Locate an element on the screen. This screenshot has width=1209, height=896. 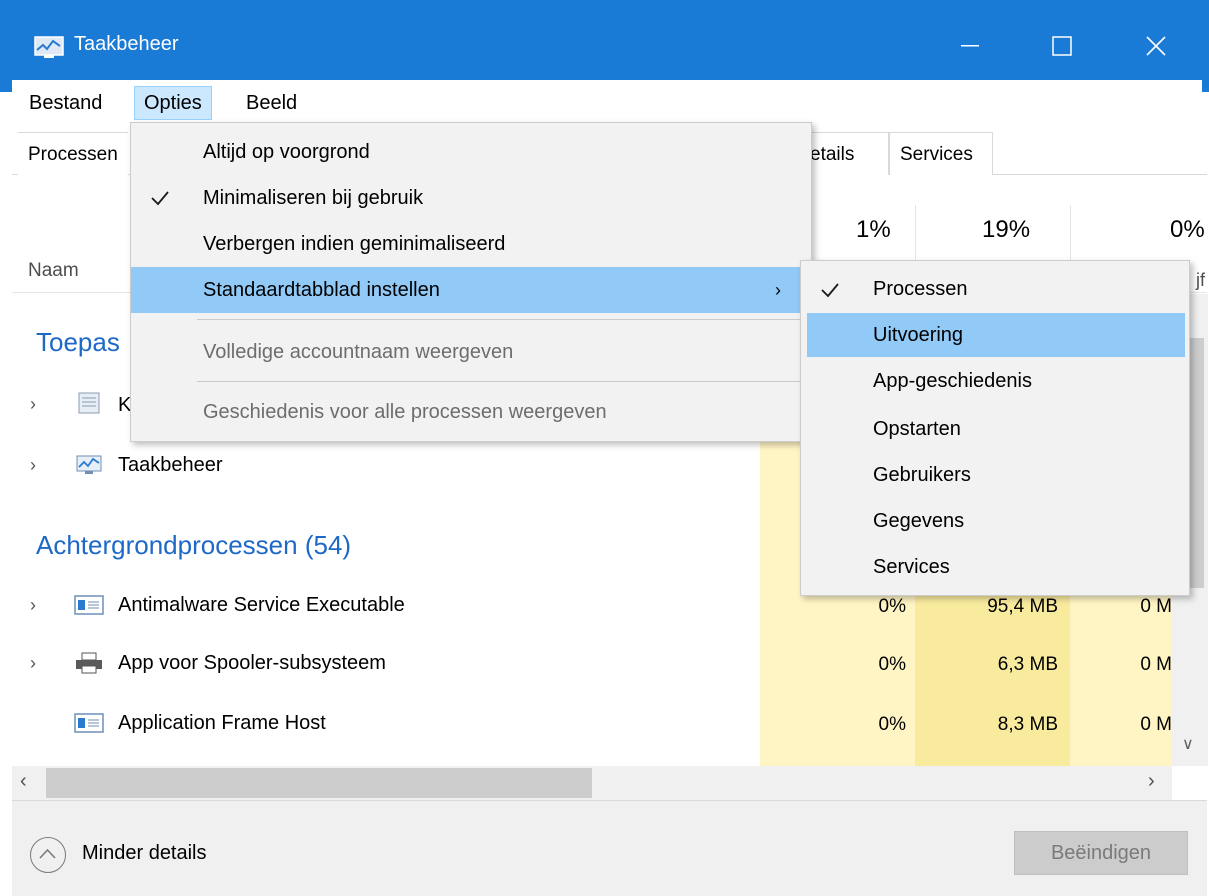
submenu-item-opstarten: Opstarten is located at coordinates (996, 429).